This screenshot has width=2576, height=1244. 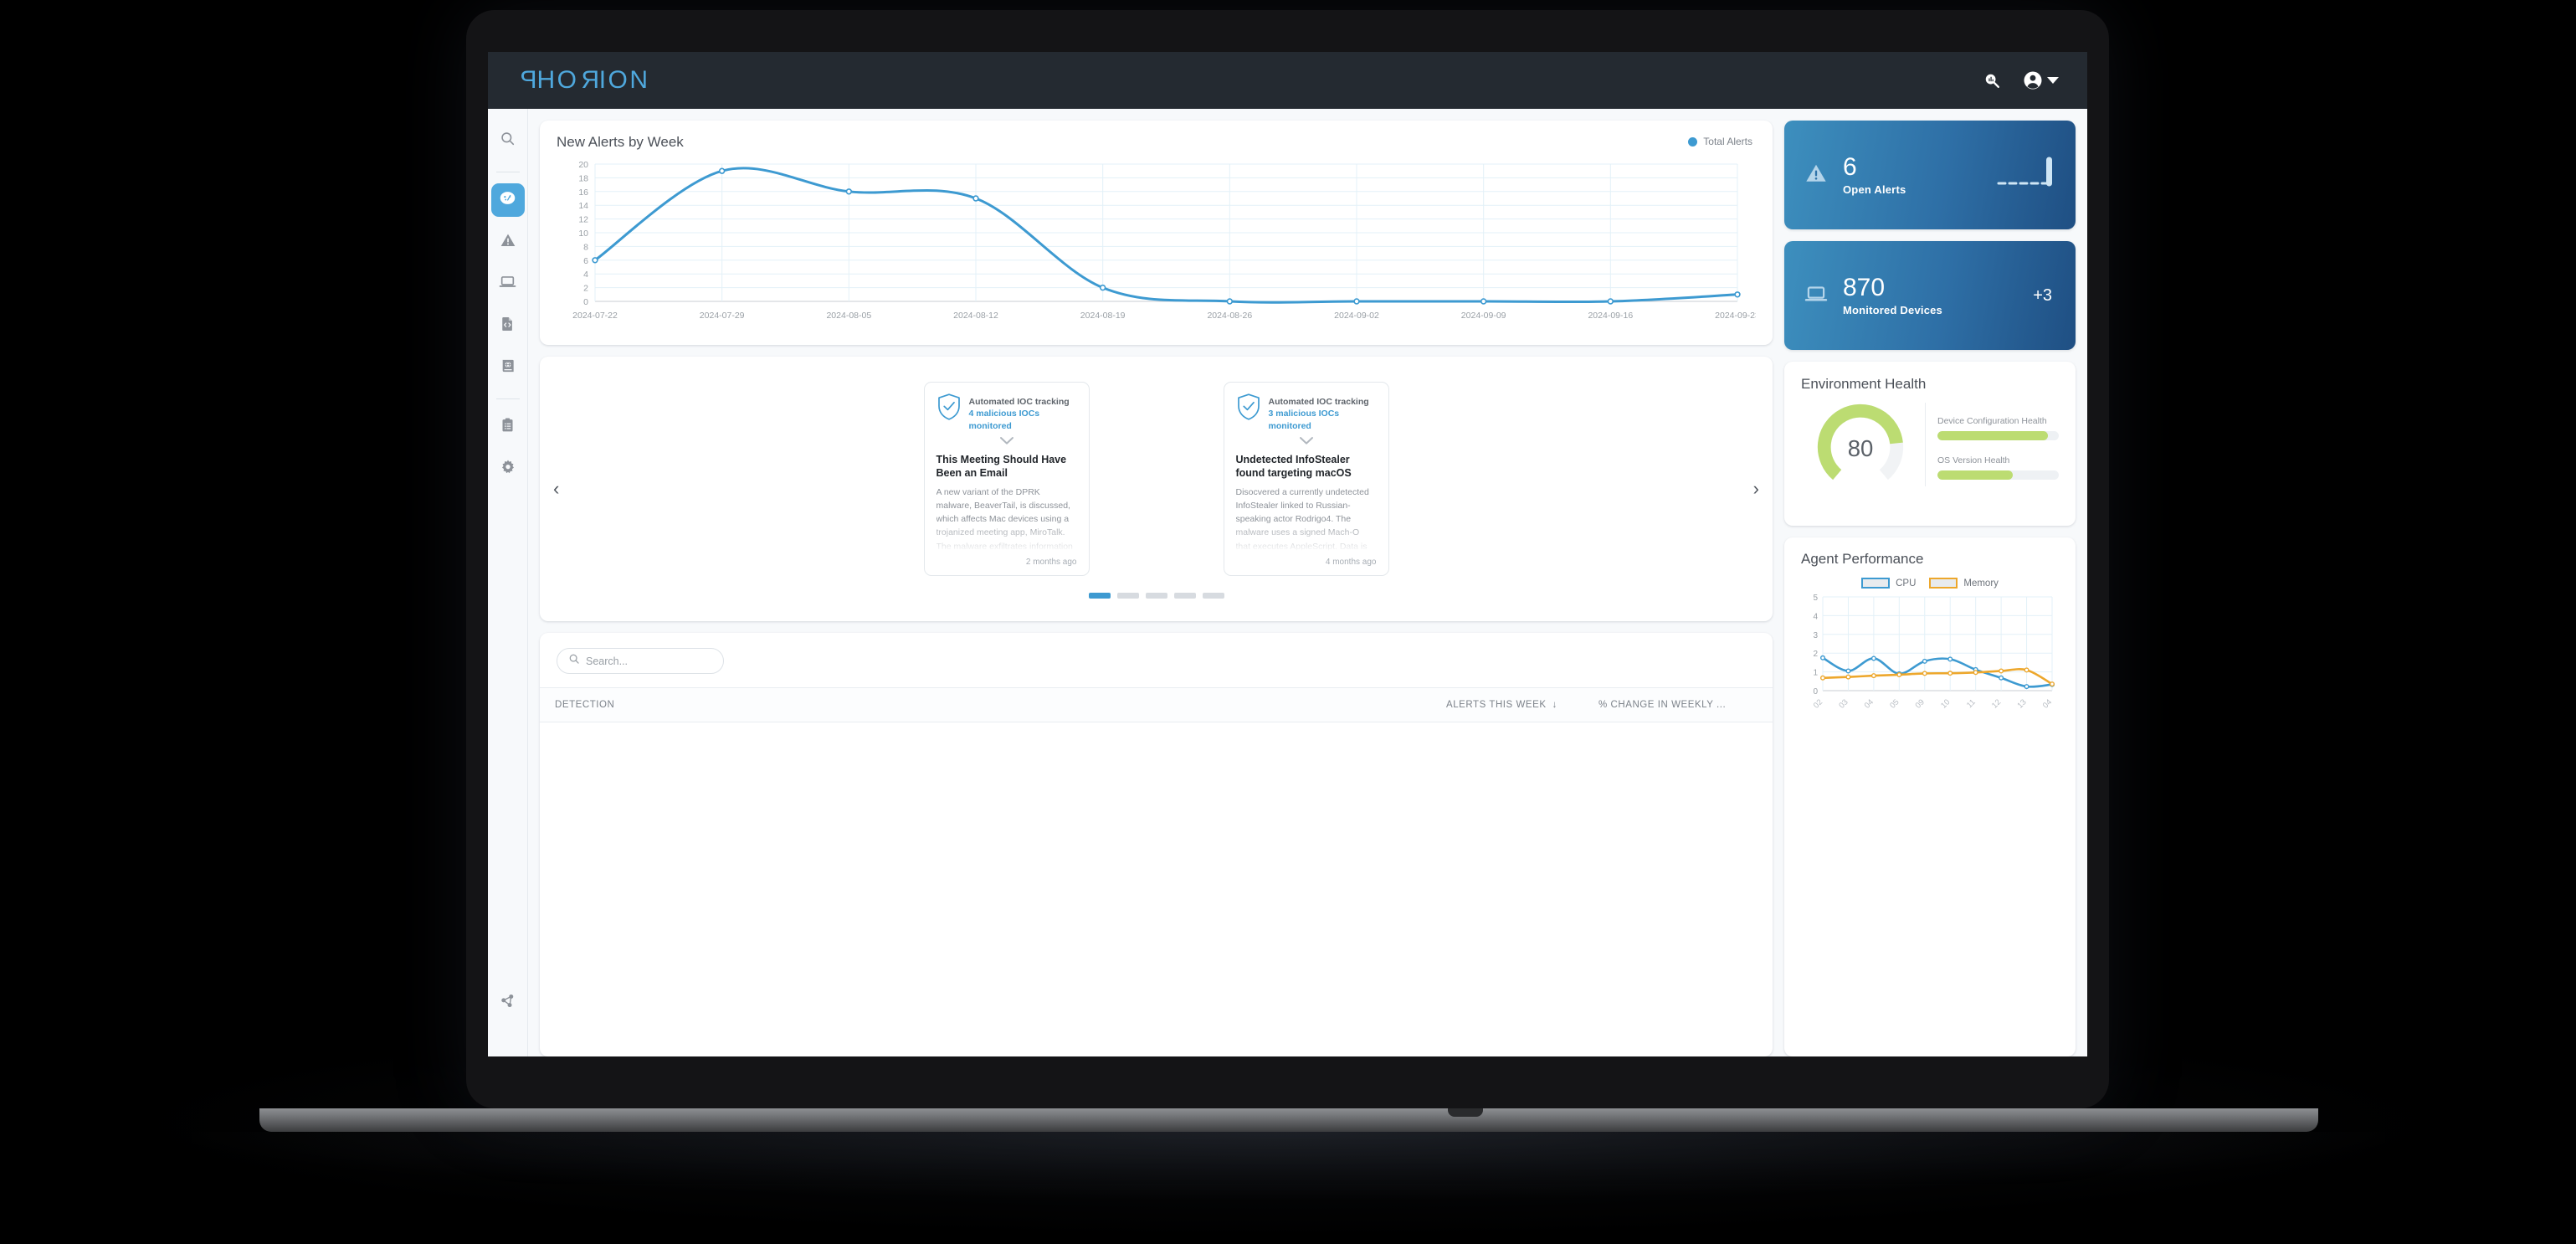 I want to click on column-header-alerts-this-week: ALERTS THIS WEEK ↓, so click(x=1507, y=705).